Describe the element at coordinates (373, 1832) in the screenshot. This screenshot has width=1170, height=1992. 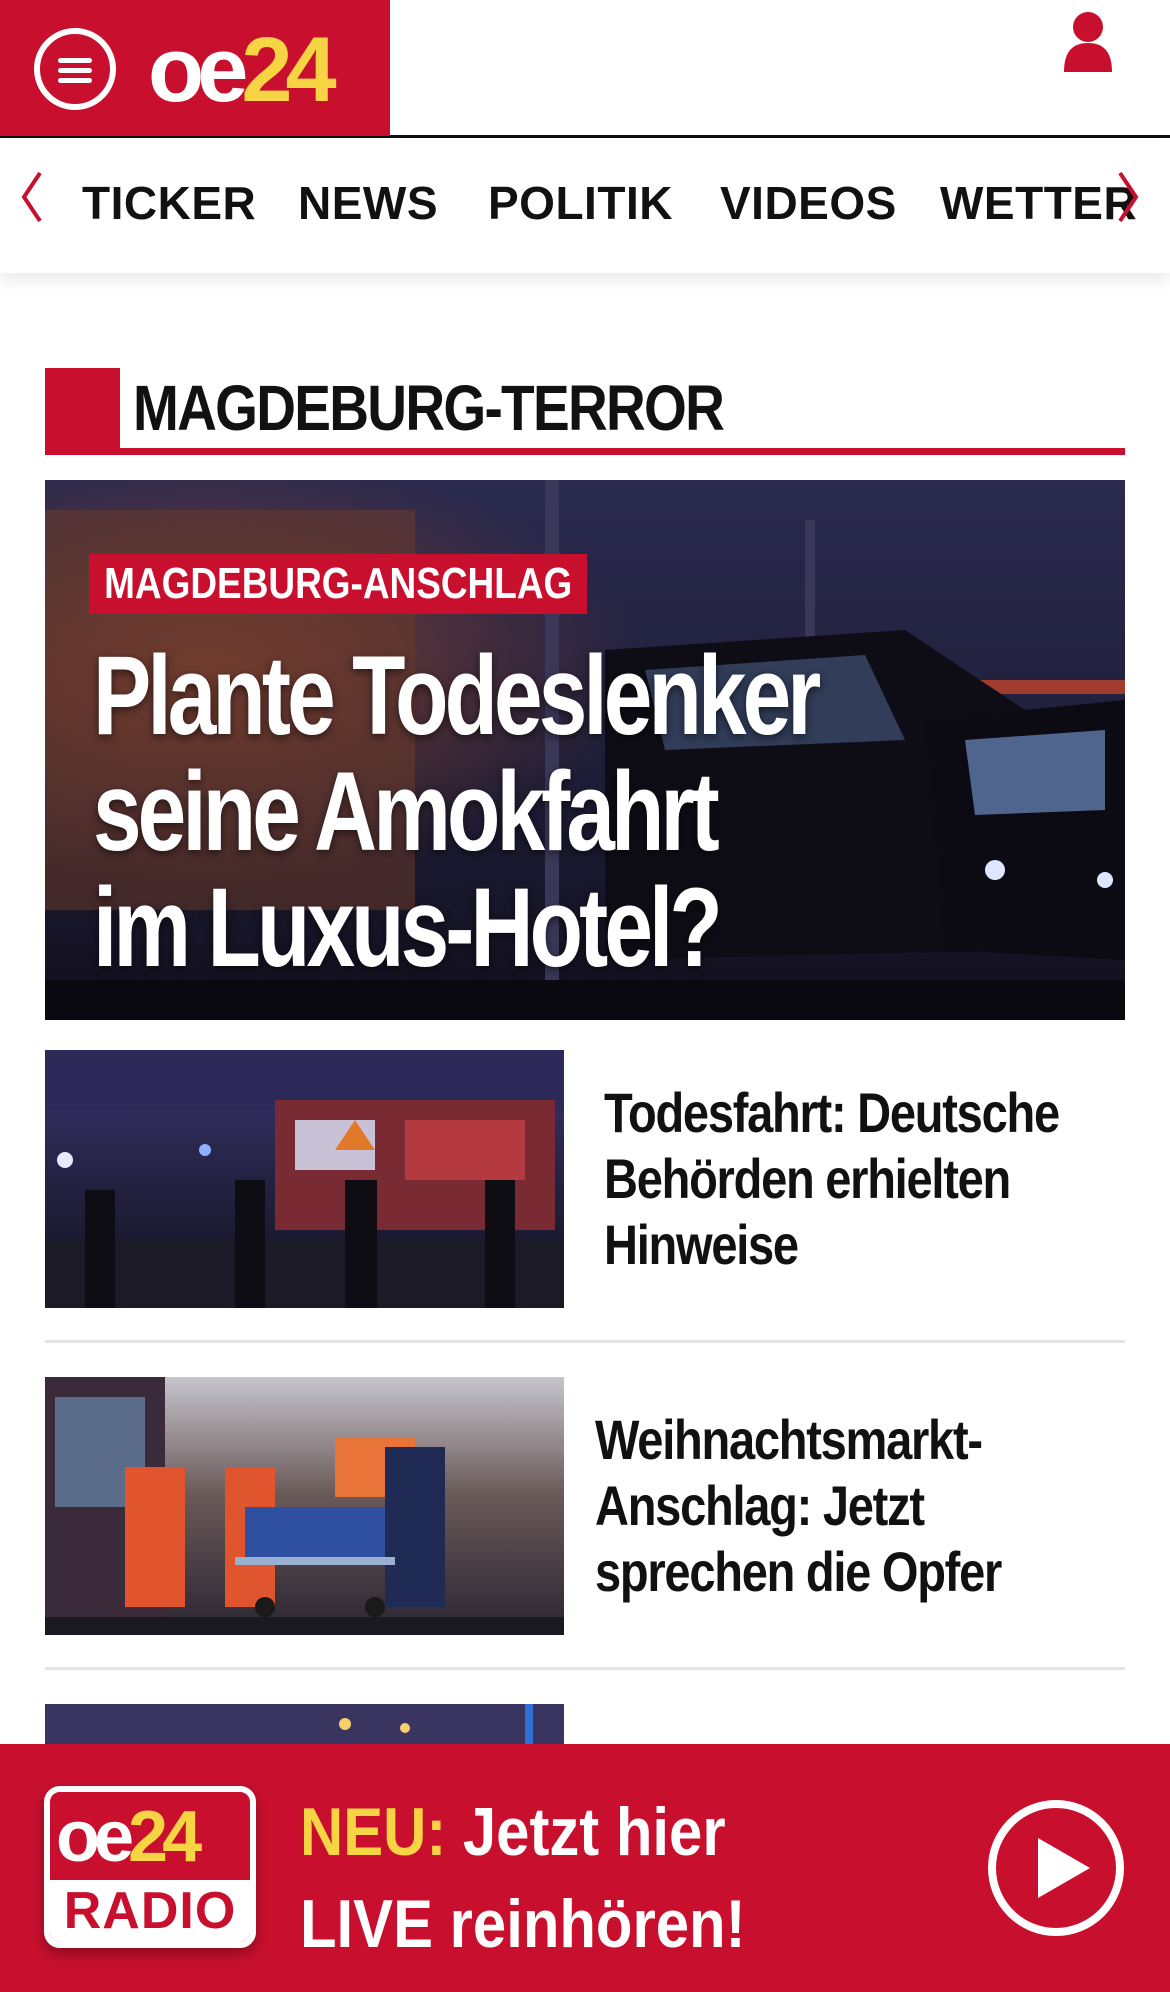
I see `radio-highlight: NEU:` at that location.